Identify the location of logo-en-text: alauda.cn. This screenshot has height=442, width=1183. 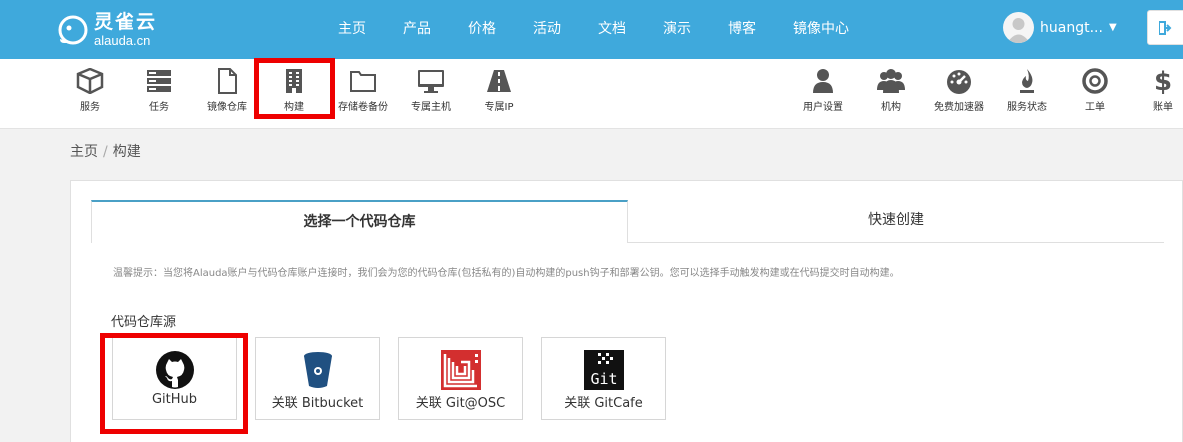
(122, 40).